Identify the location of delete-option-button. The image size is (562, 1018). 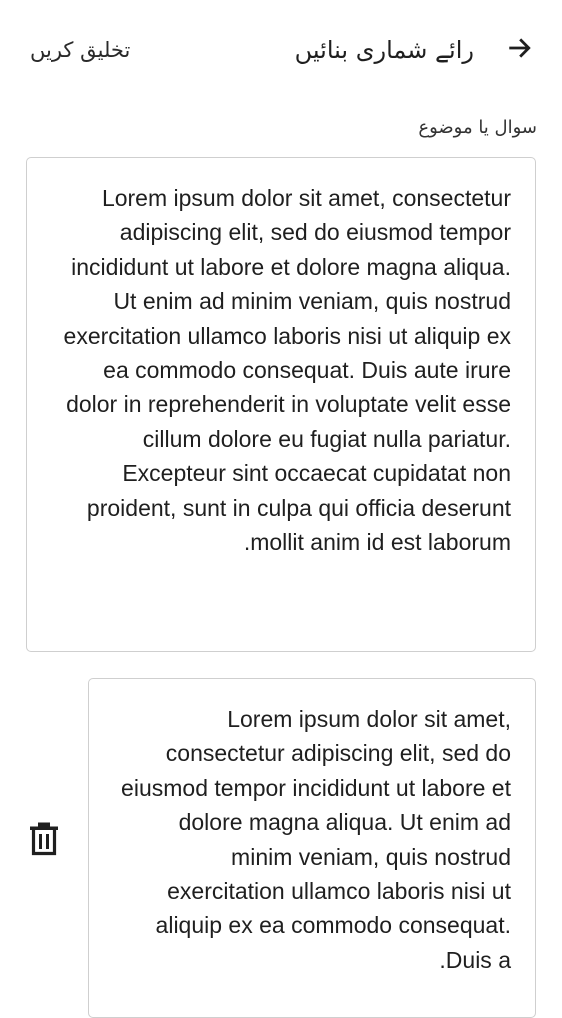
(44, 841).